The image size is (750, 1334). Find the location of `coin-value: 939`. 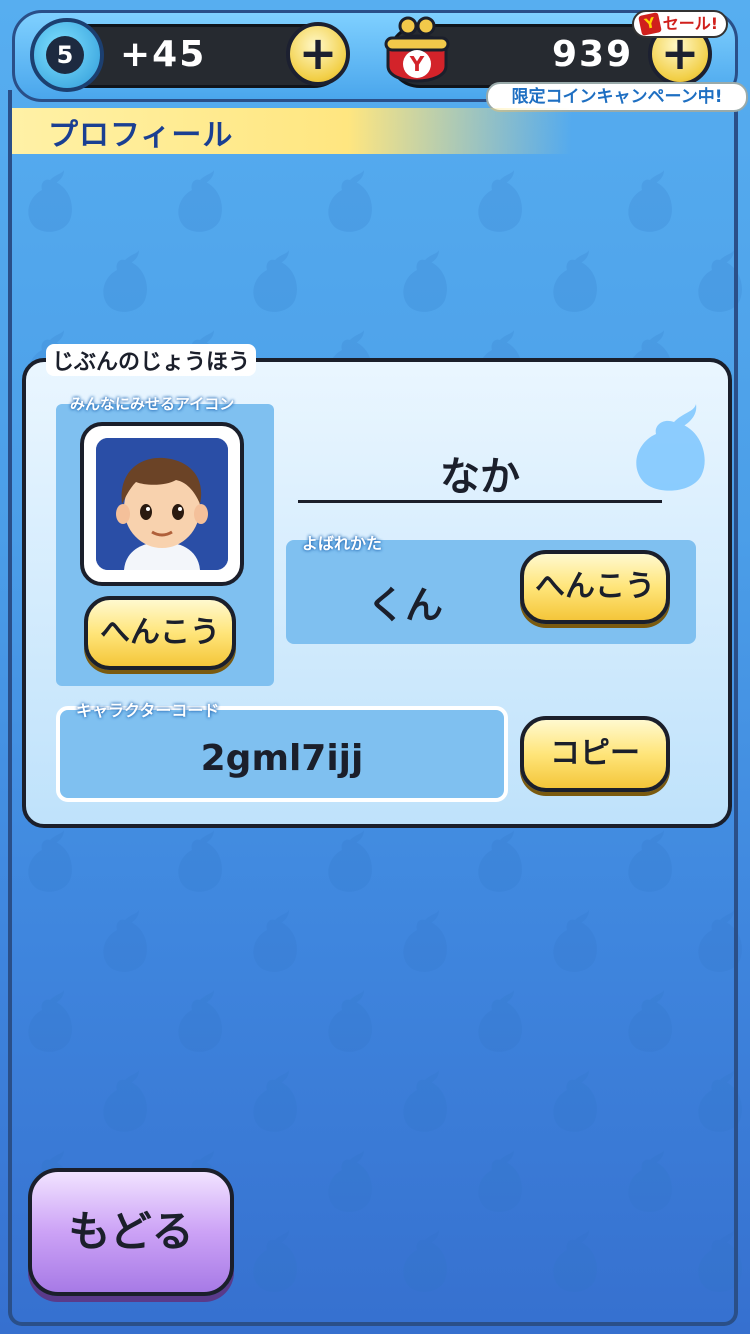

coin-value: 939 is located at coordinates (593, 54).